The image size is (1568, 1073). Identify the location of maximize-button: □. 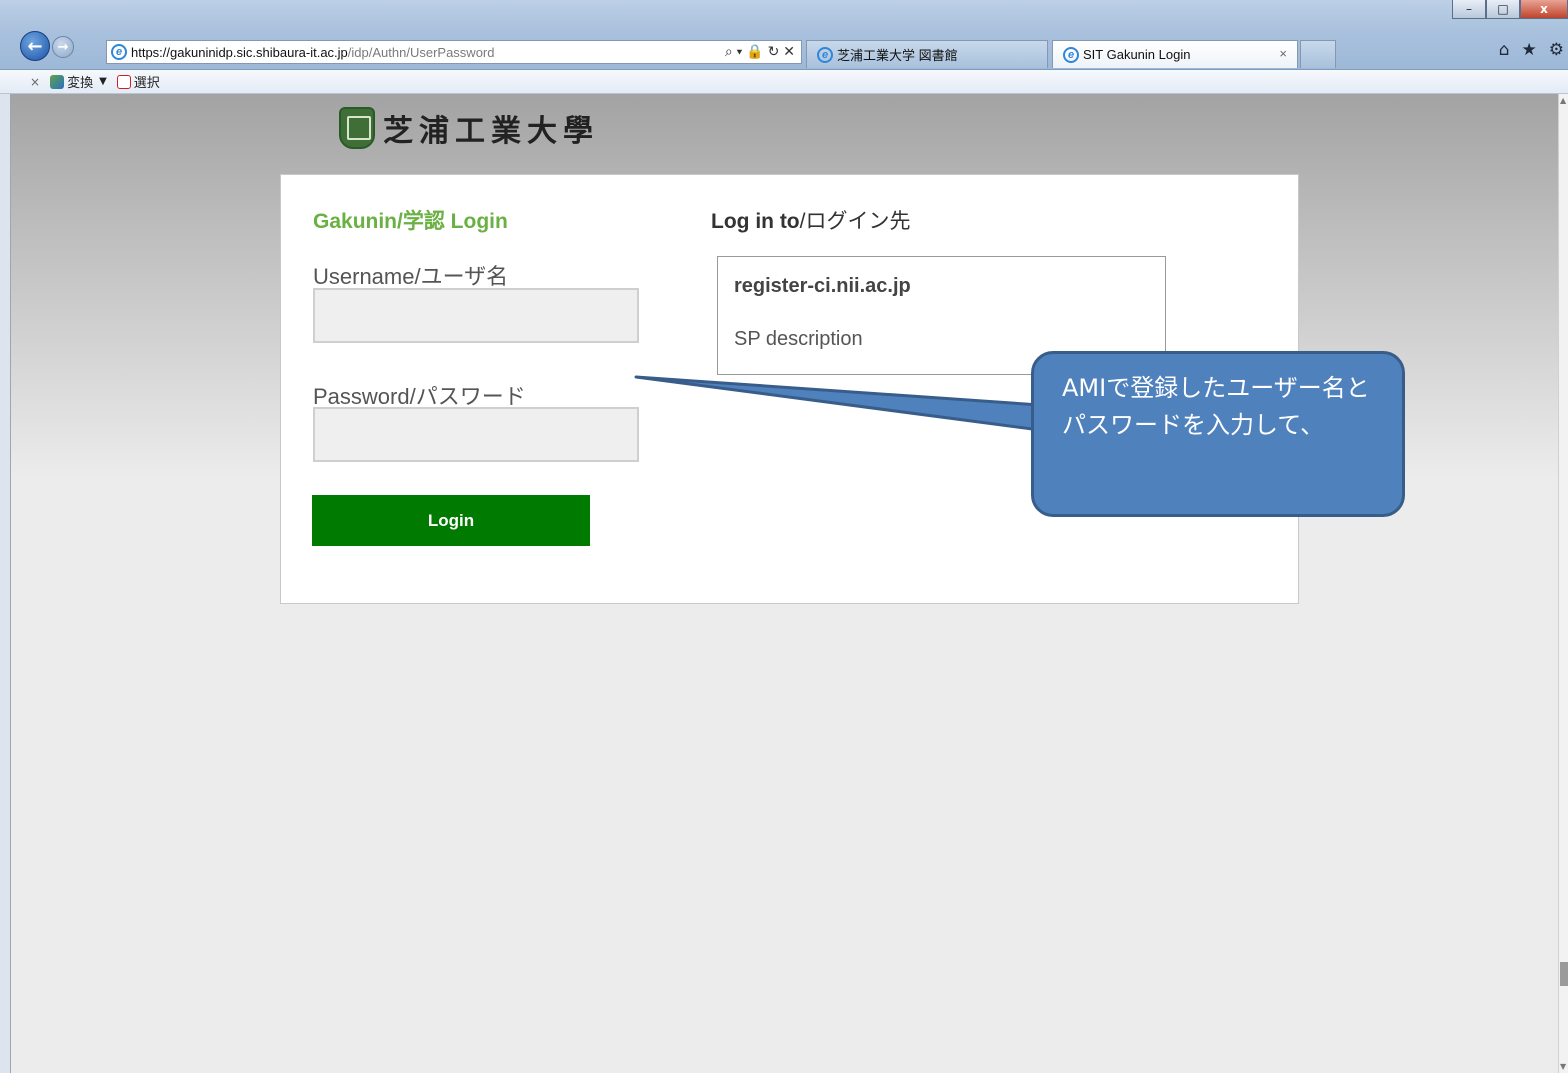
(1503, 9).